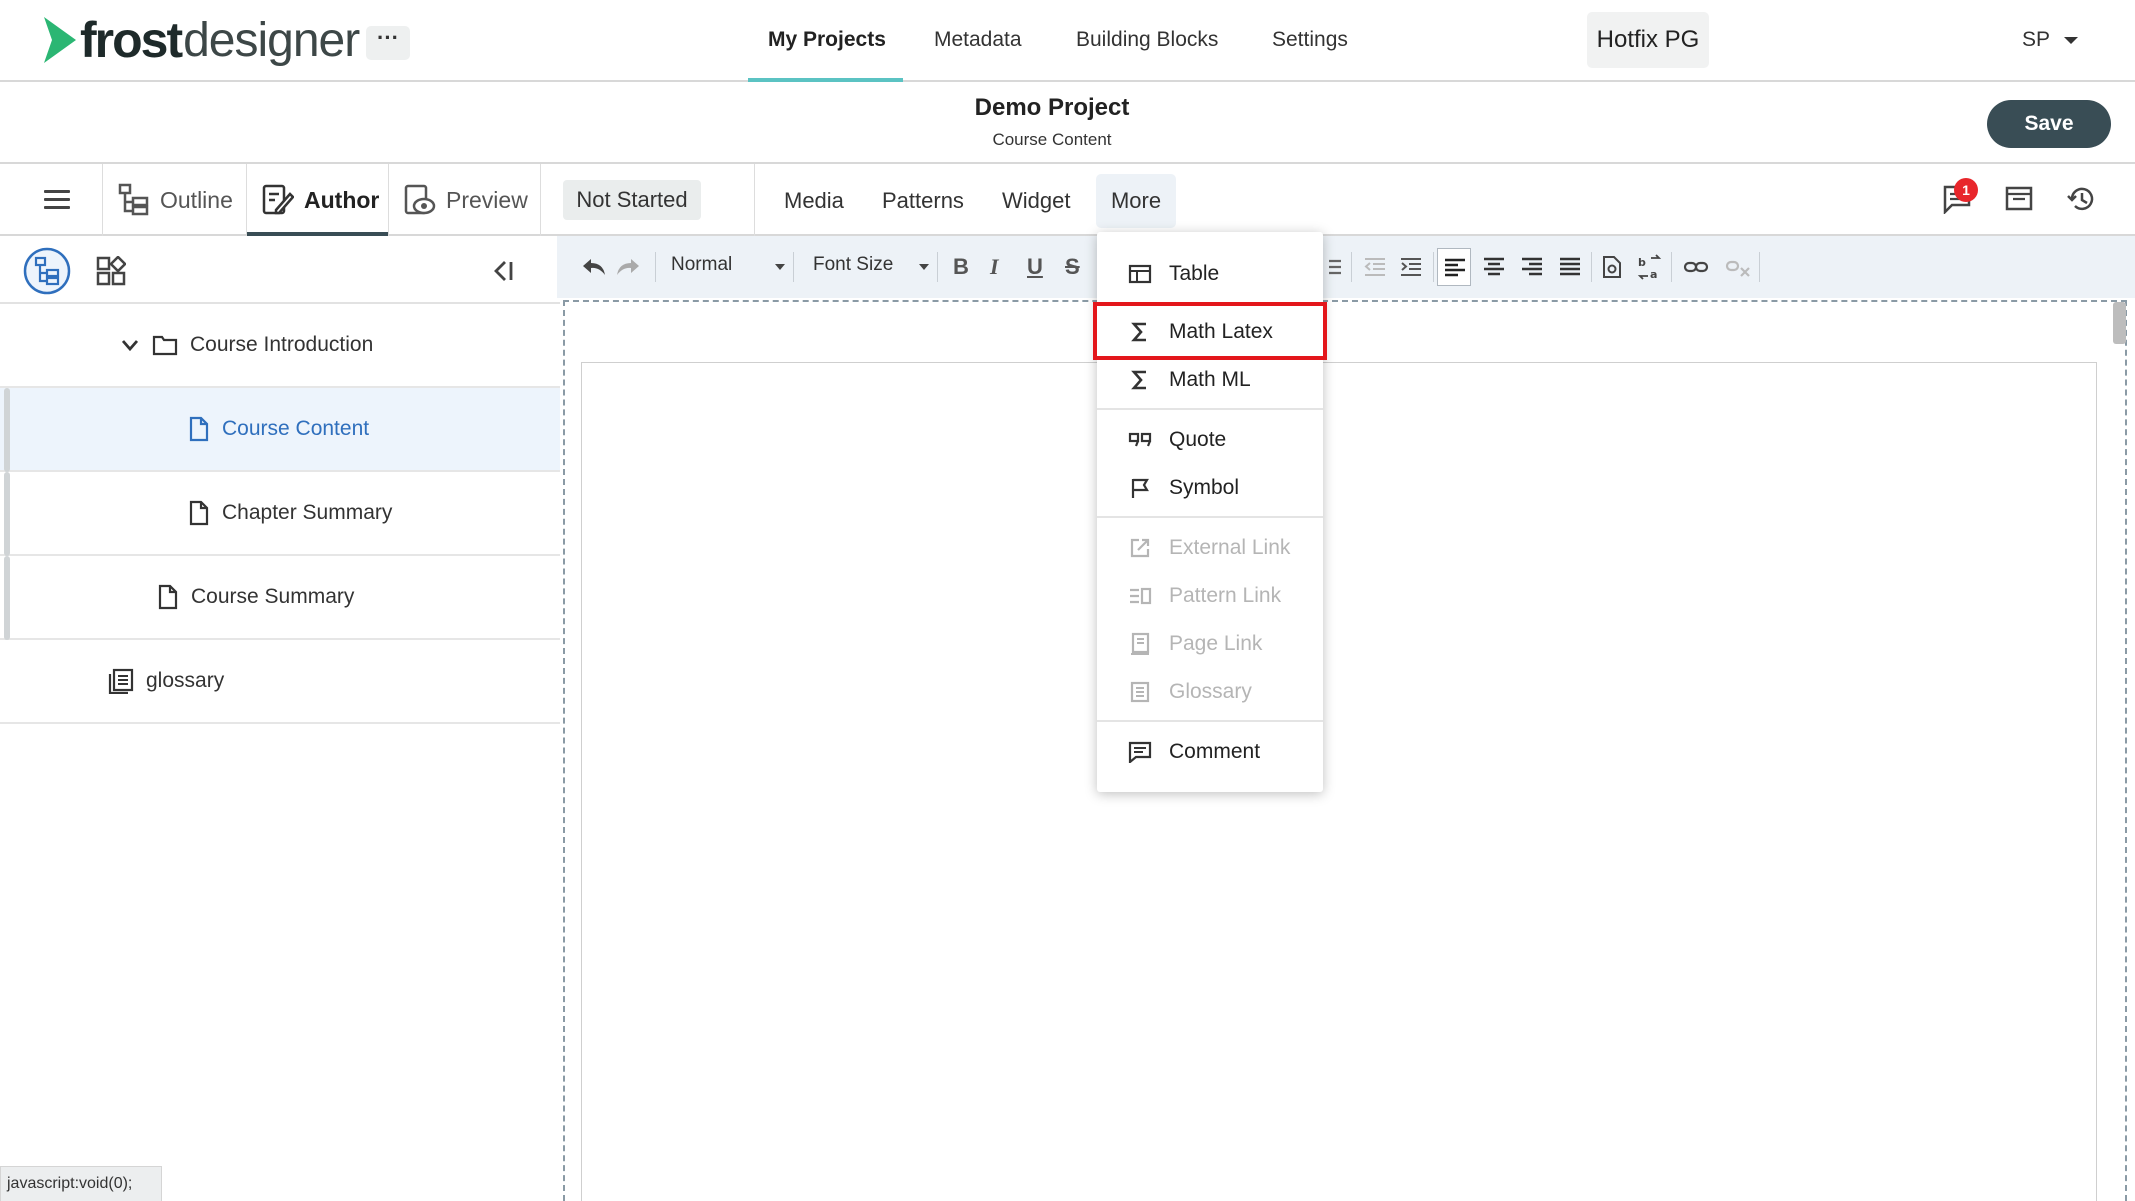 This screenshot has width=2135, height=1201. What do you see at coordinates (1230, 547) in the screenshot?
I see `menu-item-label: External Link` at bounding box center [1230, 547].